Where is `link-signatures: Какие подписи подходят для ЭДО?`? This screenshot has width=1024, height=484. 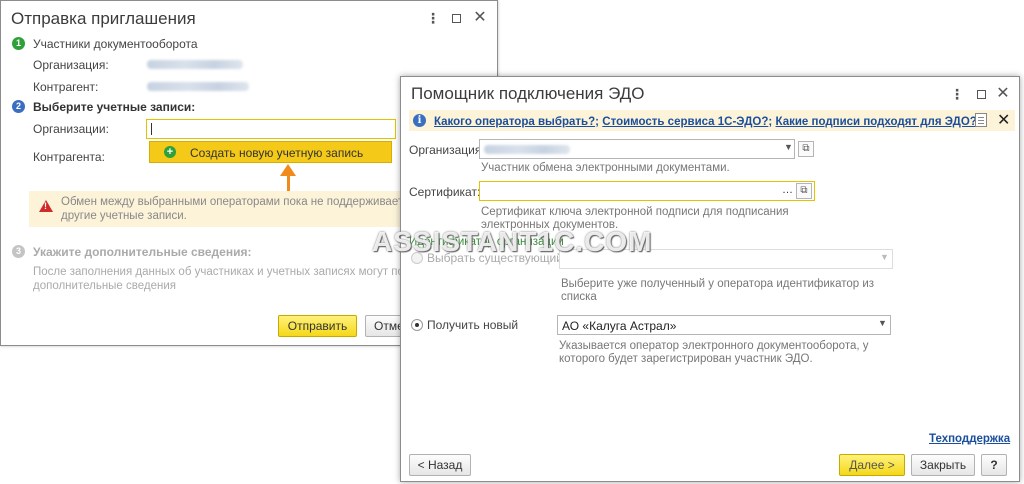
link-signatures: Какие подписи подходят для ЭДО? is located at coordinates (876, 122).